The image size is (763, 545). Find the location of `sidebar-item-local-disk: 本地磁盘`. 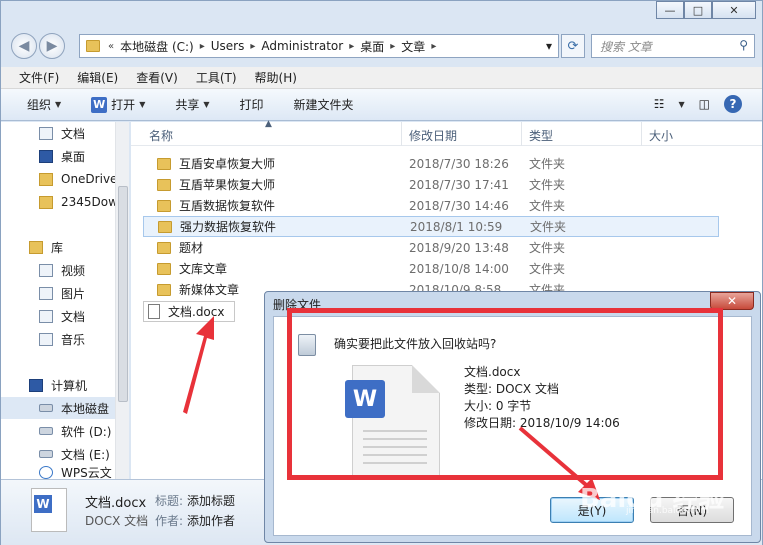

sidebar-item-local-disk: 本地磁盘 is located at coordinates (64, 408).